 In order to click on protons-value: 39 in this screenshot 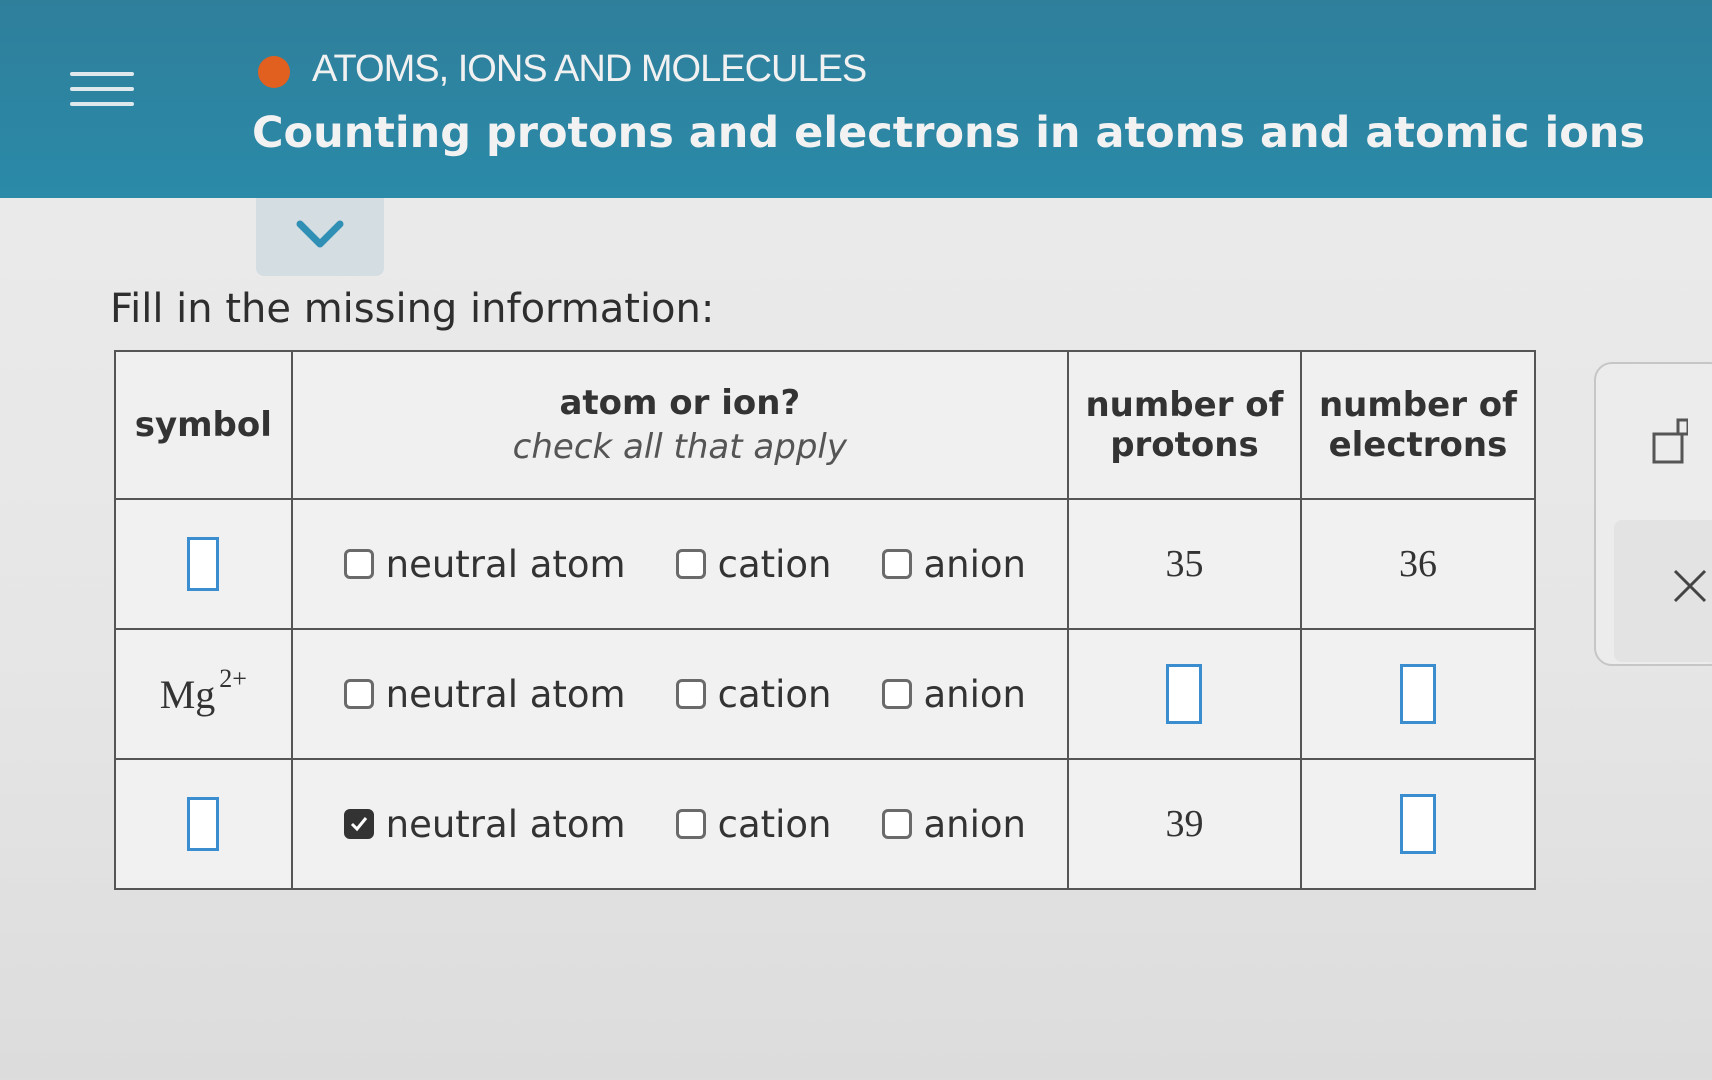, I will do `click(1184, 824)`.